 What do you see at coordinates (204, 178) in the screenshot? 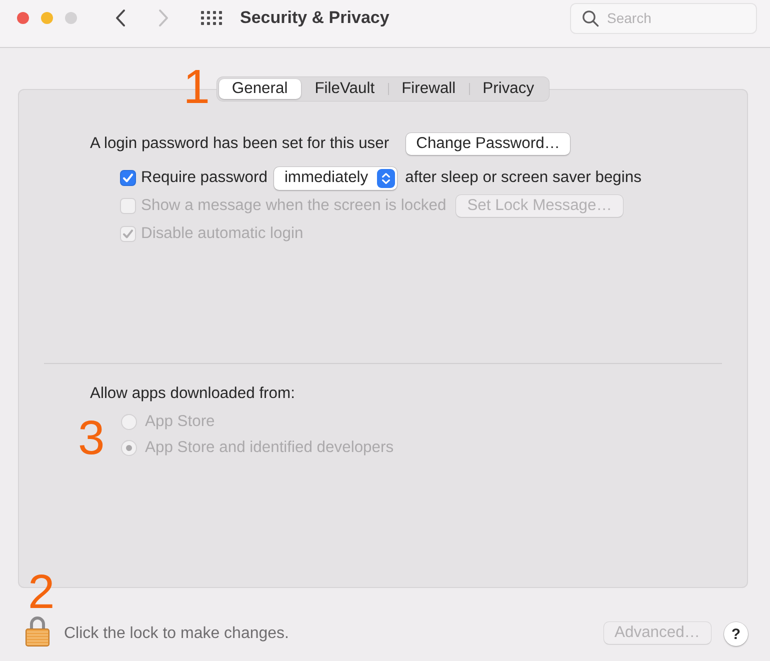
I see `checkbox-label: Require password` at bounding box center [204, 178].